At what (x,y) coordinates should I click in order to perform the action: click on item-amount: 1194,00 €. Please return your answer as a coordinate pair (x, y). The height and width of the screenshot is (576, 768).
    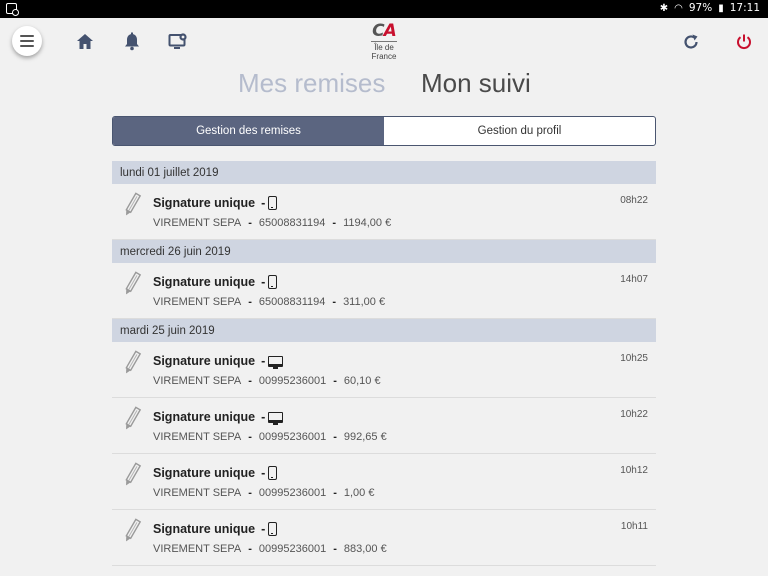
    Looking at the image, I should click on (367, 223).